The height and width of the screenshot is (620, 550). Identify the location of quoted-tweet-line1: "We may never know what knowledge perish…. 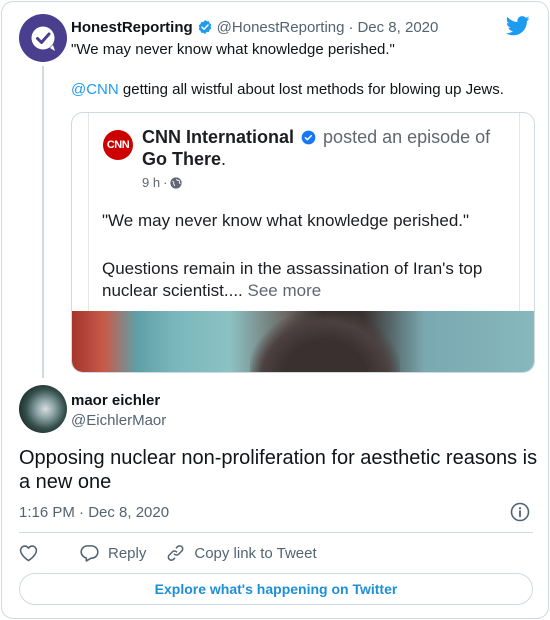
(233, 49).